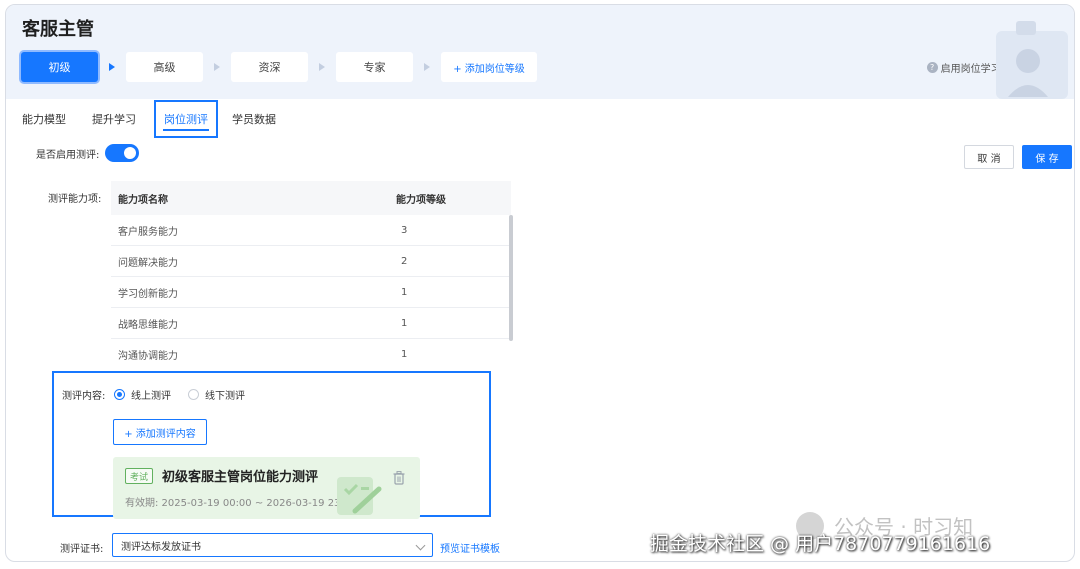 This screenshot has height=569, width=1080. I want to click on ability-name-cell: 客户服务能力, so click(148, 232).